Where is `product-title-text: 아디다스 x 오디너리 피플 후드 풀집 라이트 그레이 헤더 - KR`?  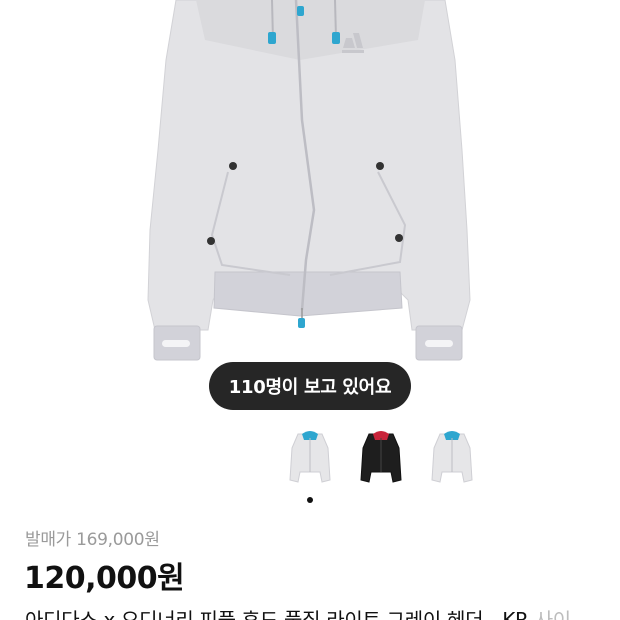
product-title-text: 아디다스 x 오디너리 피플 후드 풀집 라이트 그레이 헤더 - KR is located at coordinates (277, 614).